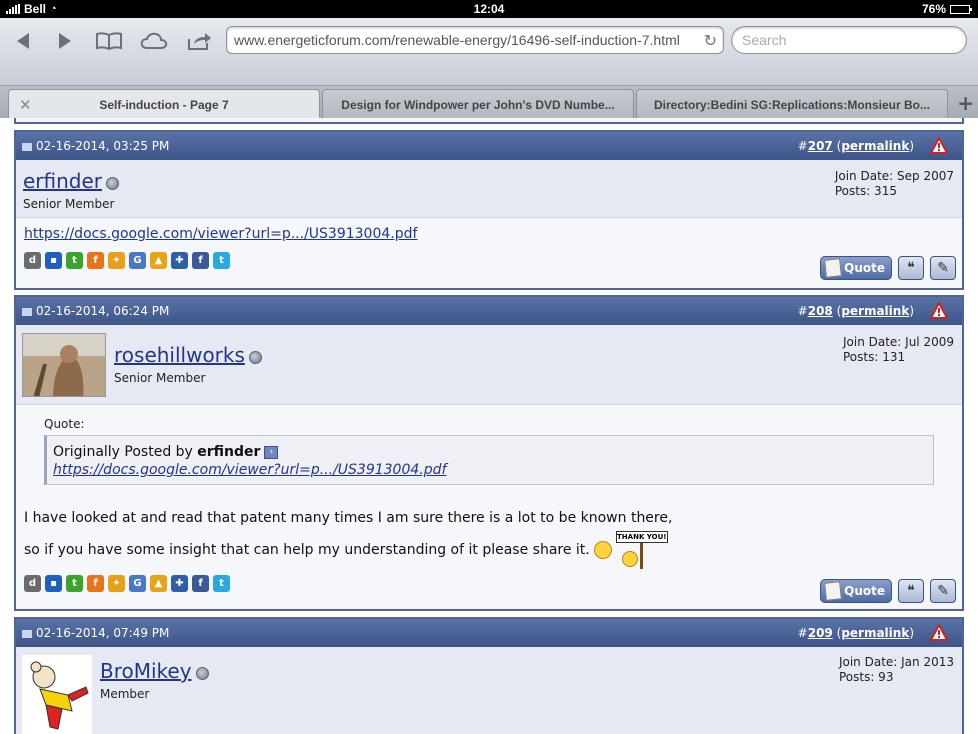 This screenshot has height=734, width=978. What do you see at coordinates (69, 204) in the screenshot?
I see `user-title: Senior Member` at bounding box center [69, 204].